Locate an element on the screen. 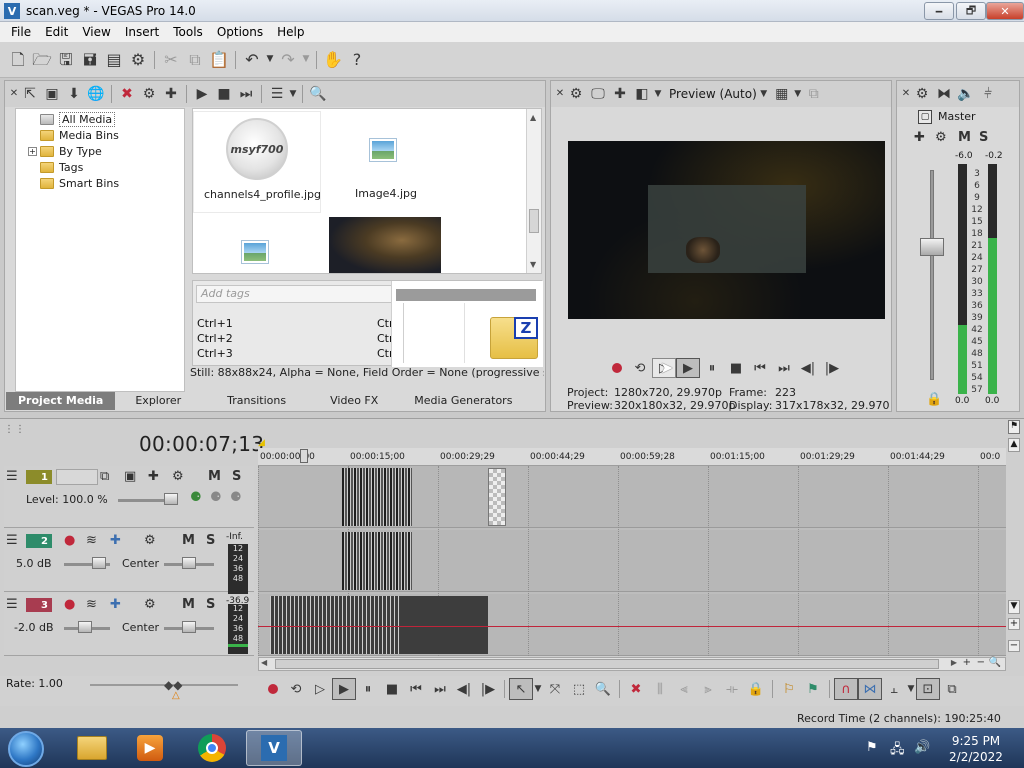 The image size is (1024, 768). tab-video-fx: Video FX is located at coordinates (354, 401).